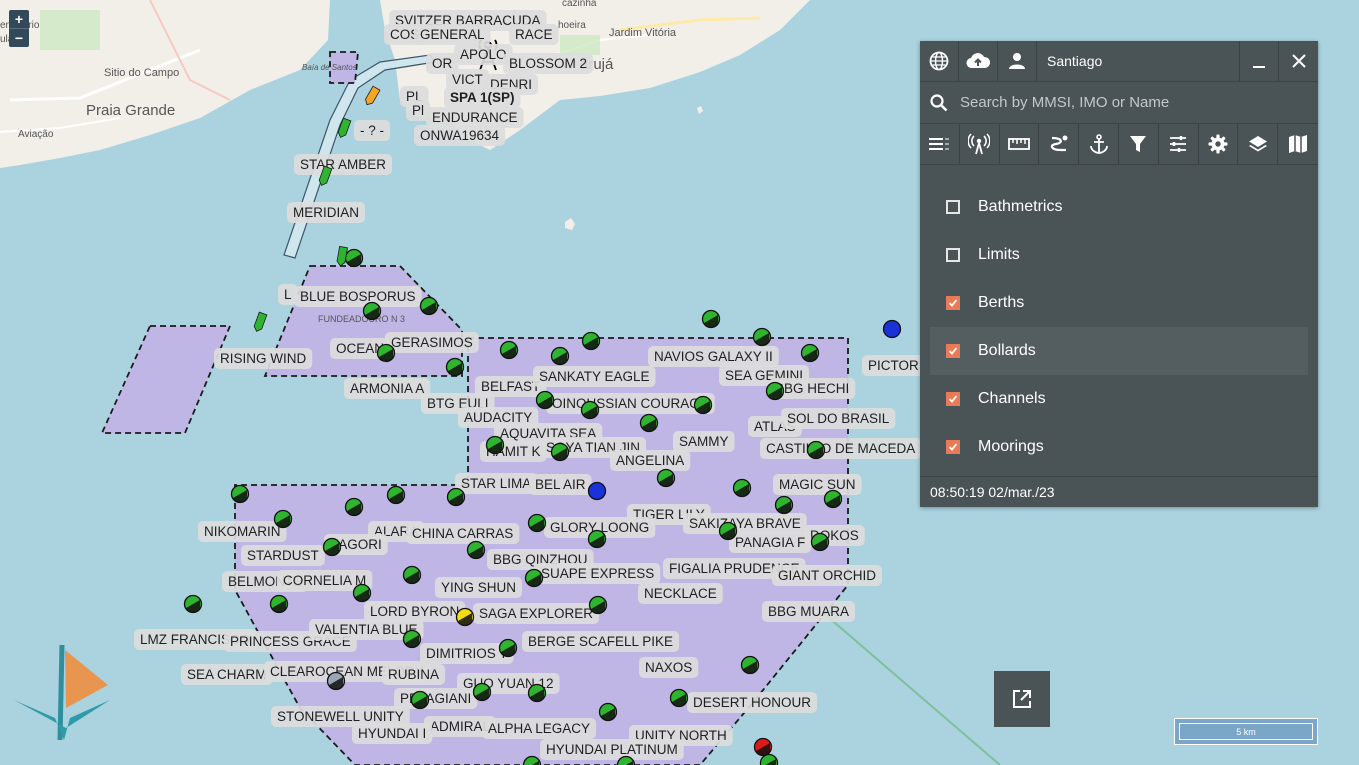 This screenshot has height=765, width=1359. I want to click on layer-item-moorings: Moorings, so click(1119, 447).